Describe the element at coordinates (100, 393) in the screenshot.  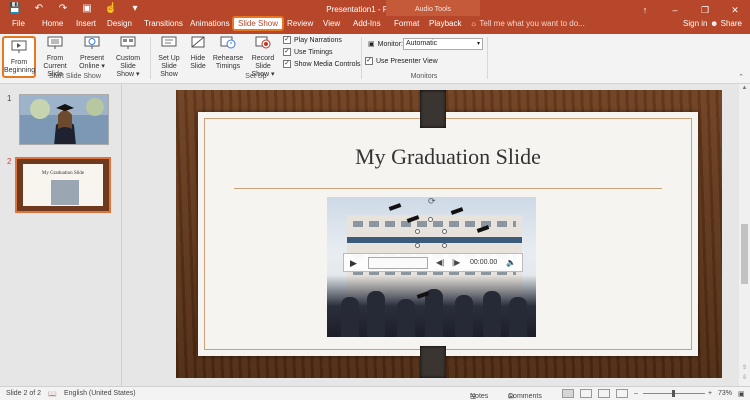
I see `language-indicator: English (United States)` at that location.